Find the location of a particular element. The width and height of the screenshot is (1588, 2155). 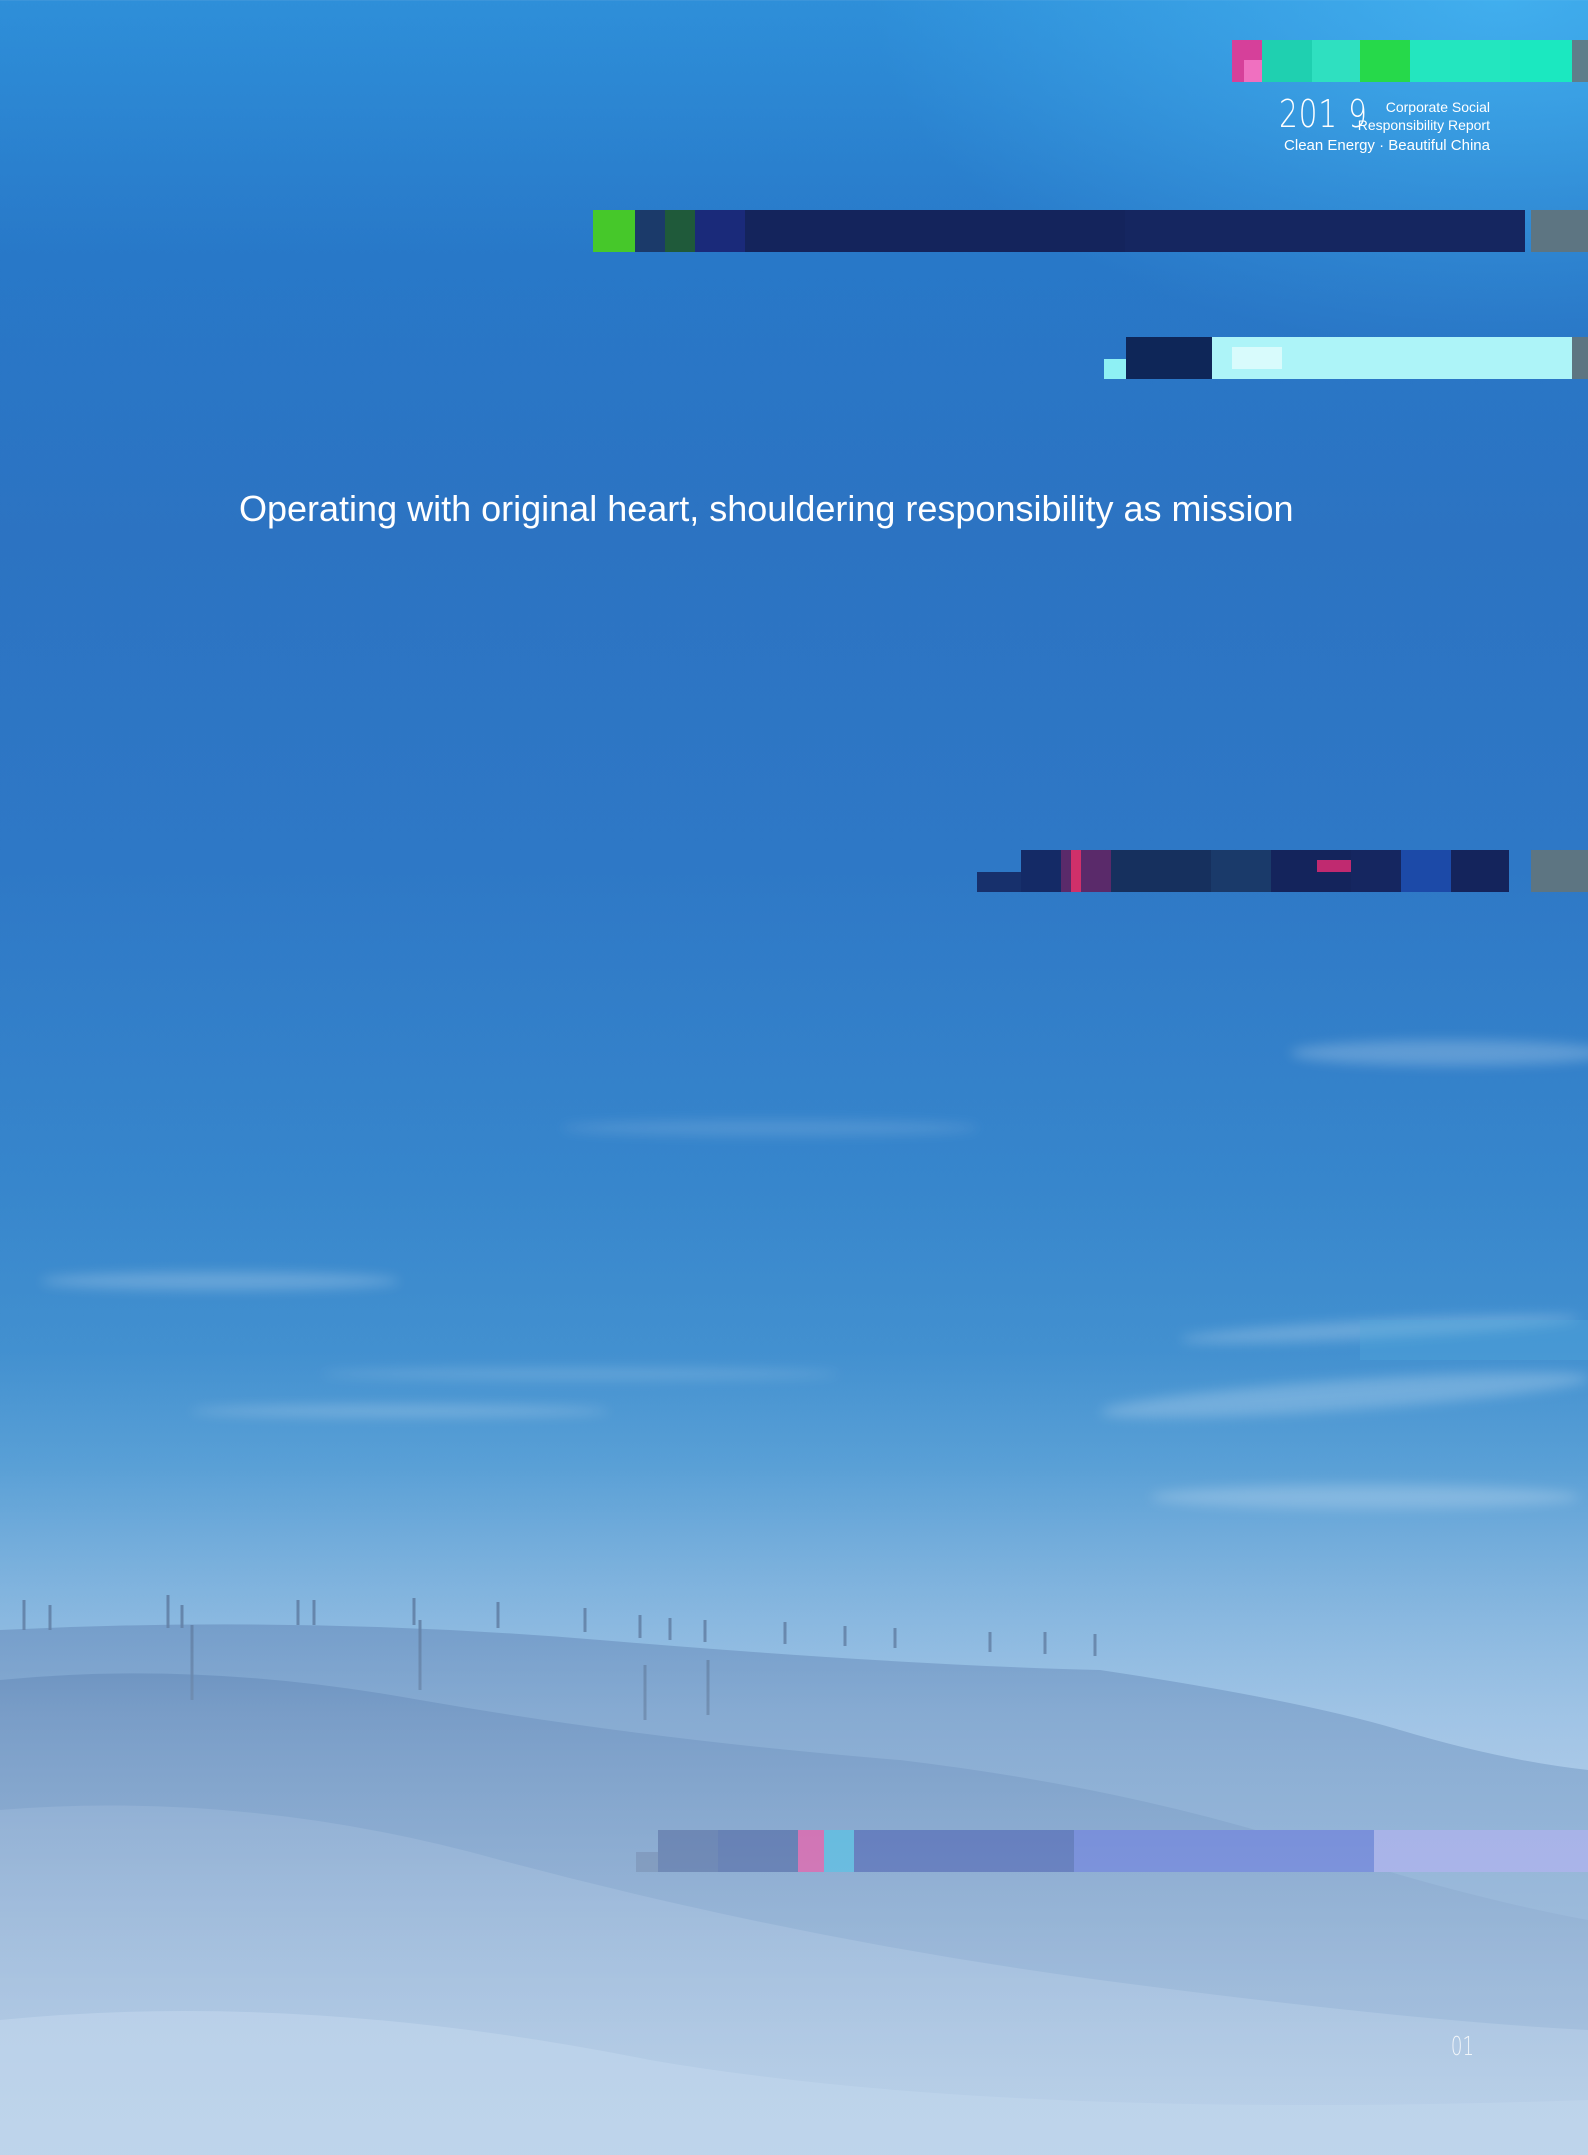

report-title: Corporate Social Responsibility Report is located at coordinates (1424, 116).